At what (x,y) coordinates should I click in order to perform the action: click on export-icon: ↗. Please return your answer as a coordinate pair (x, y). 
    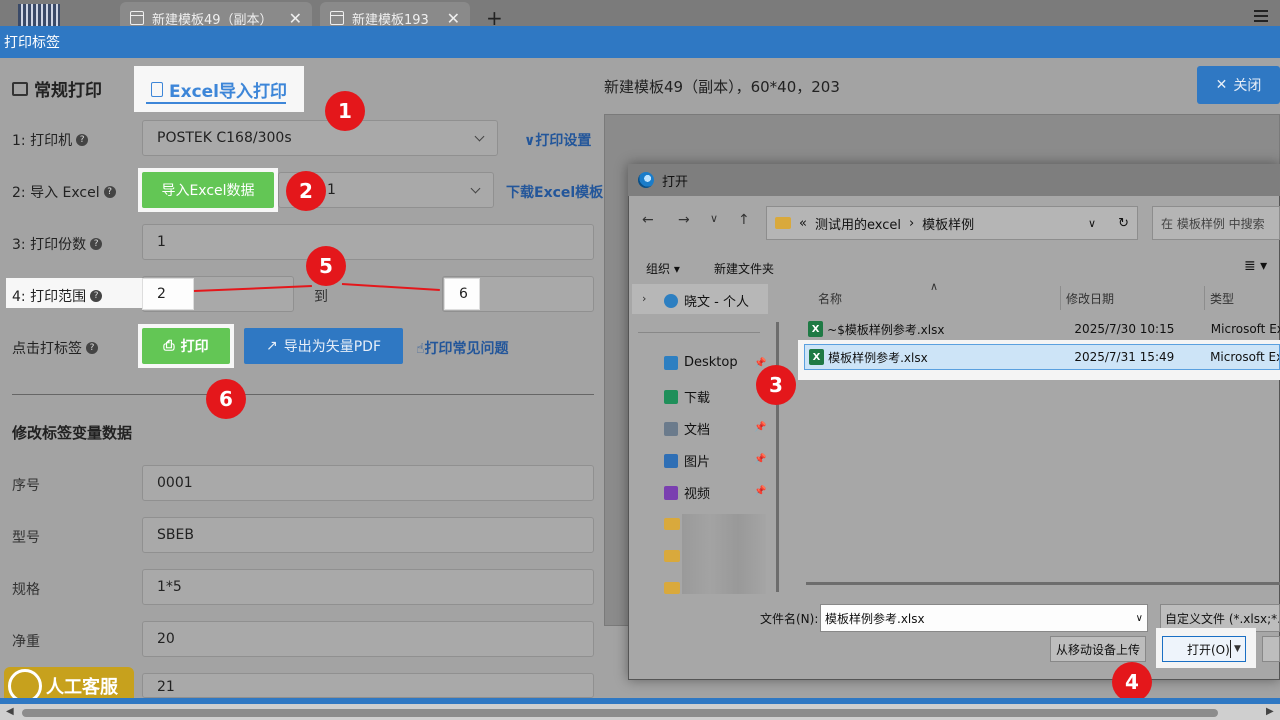
    Looking at the image, I should click on (271, 346).